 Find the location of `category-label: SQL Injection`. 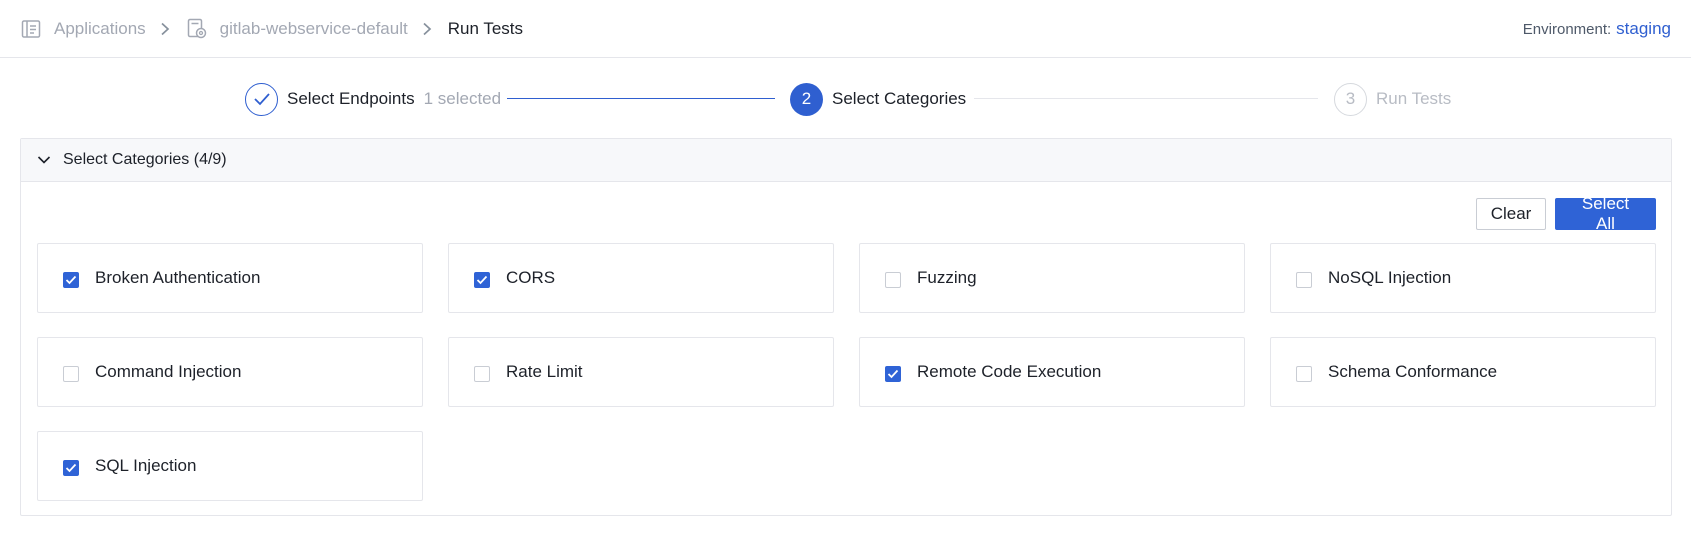

category-label: SQL Injection is located at coordinates (146, 465).